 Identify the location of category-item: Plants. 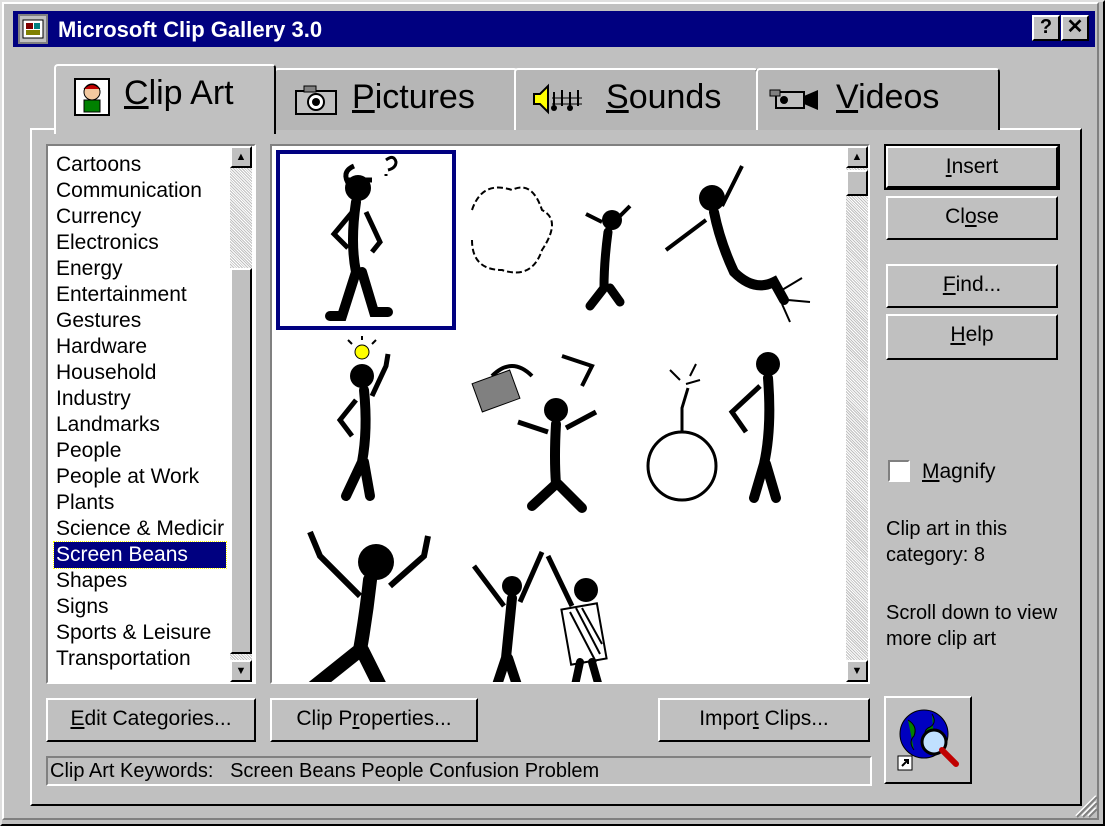
(140, 503).